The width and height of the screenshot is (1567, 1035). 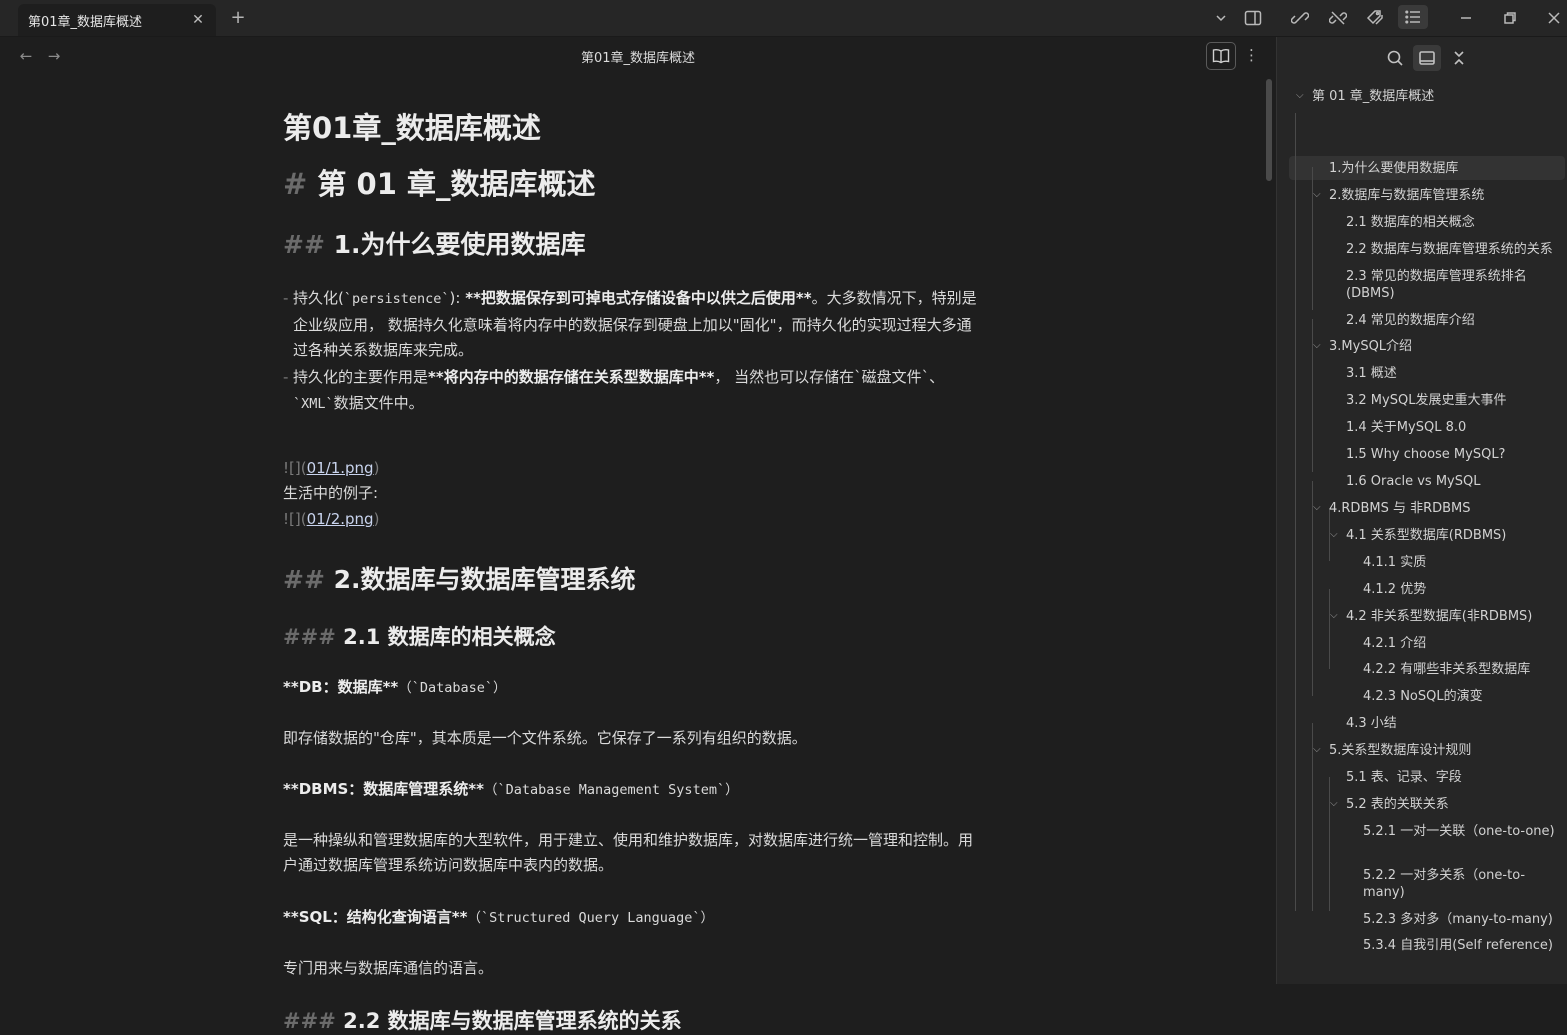 I want to click on outline-item: 2.3 常见的数据库管理系统排名(DBMS), so click(x=1453, y=285).